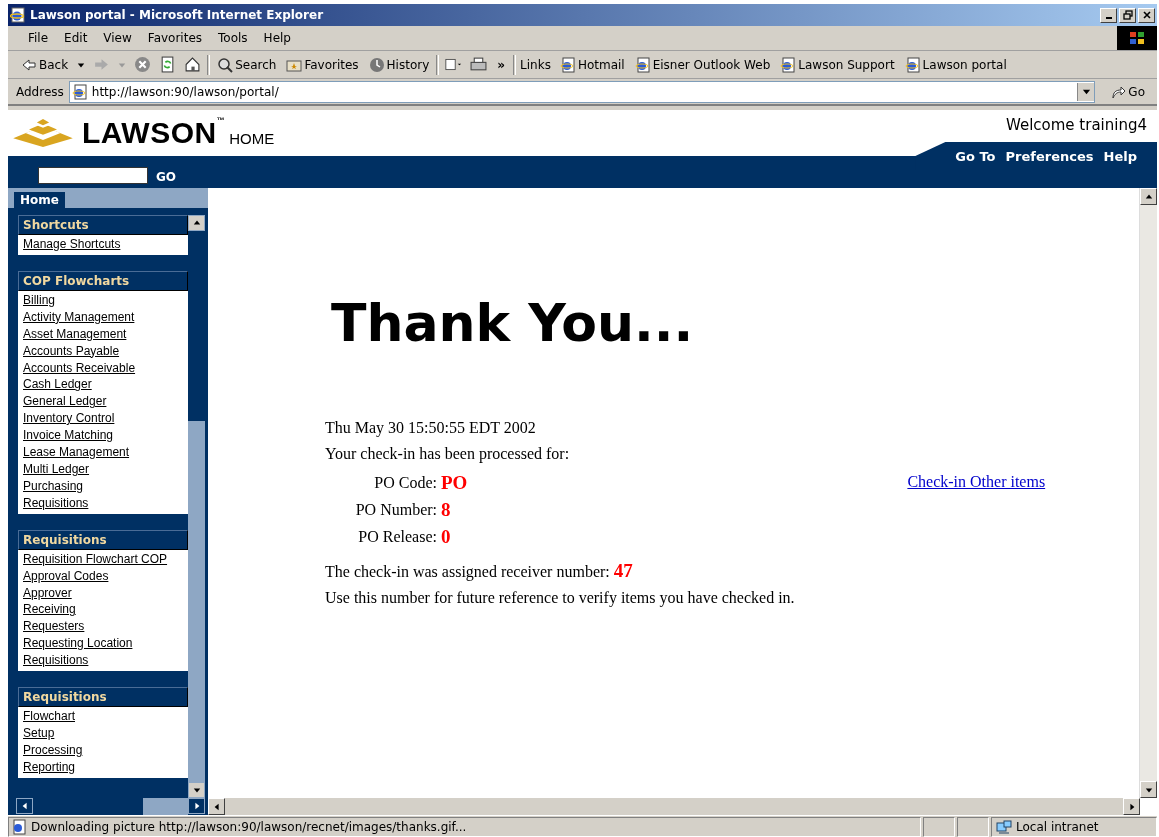 The image size is (1159, 837). I want to click on clock-icon, so click(376, 64).